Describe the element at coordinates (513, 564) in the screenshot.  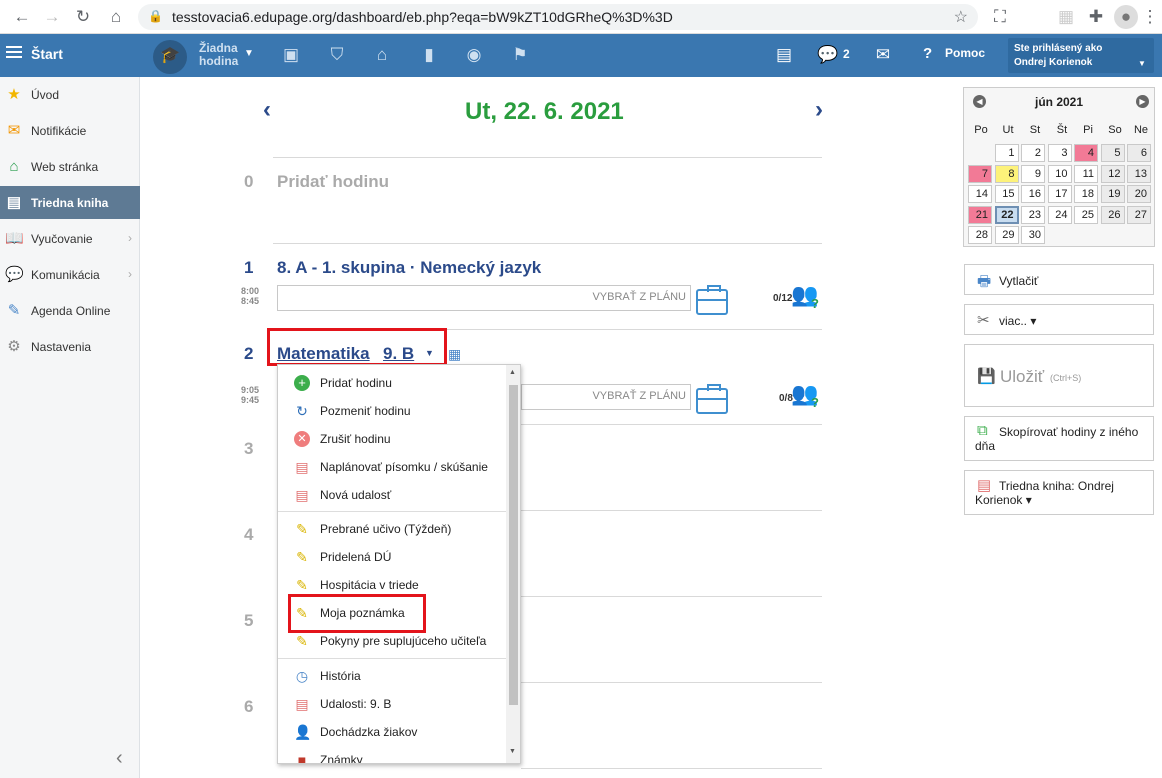
I see `menu-scrollbar: ▲ ▼` at that location.